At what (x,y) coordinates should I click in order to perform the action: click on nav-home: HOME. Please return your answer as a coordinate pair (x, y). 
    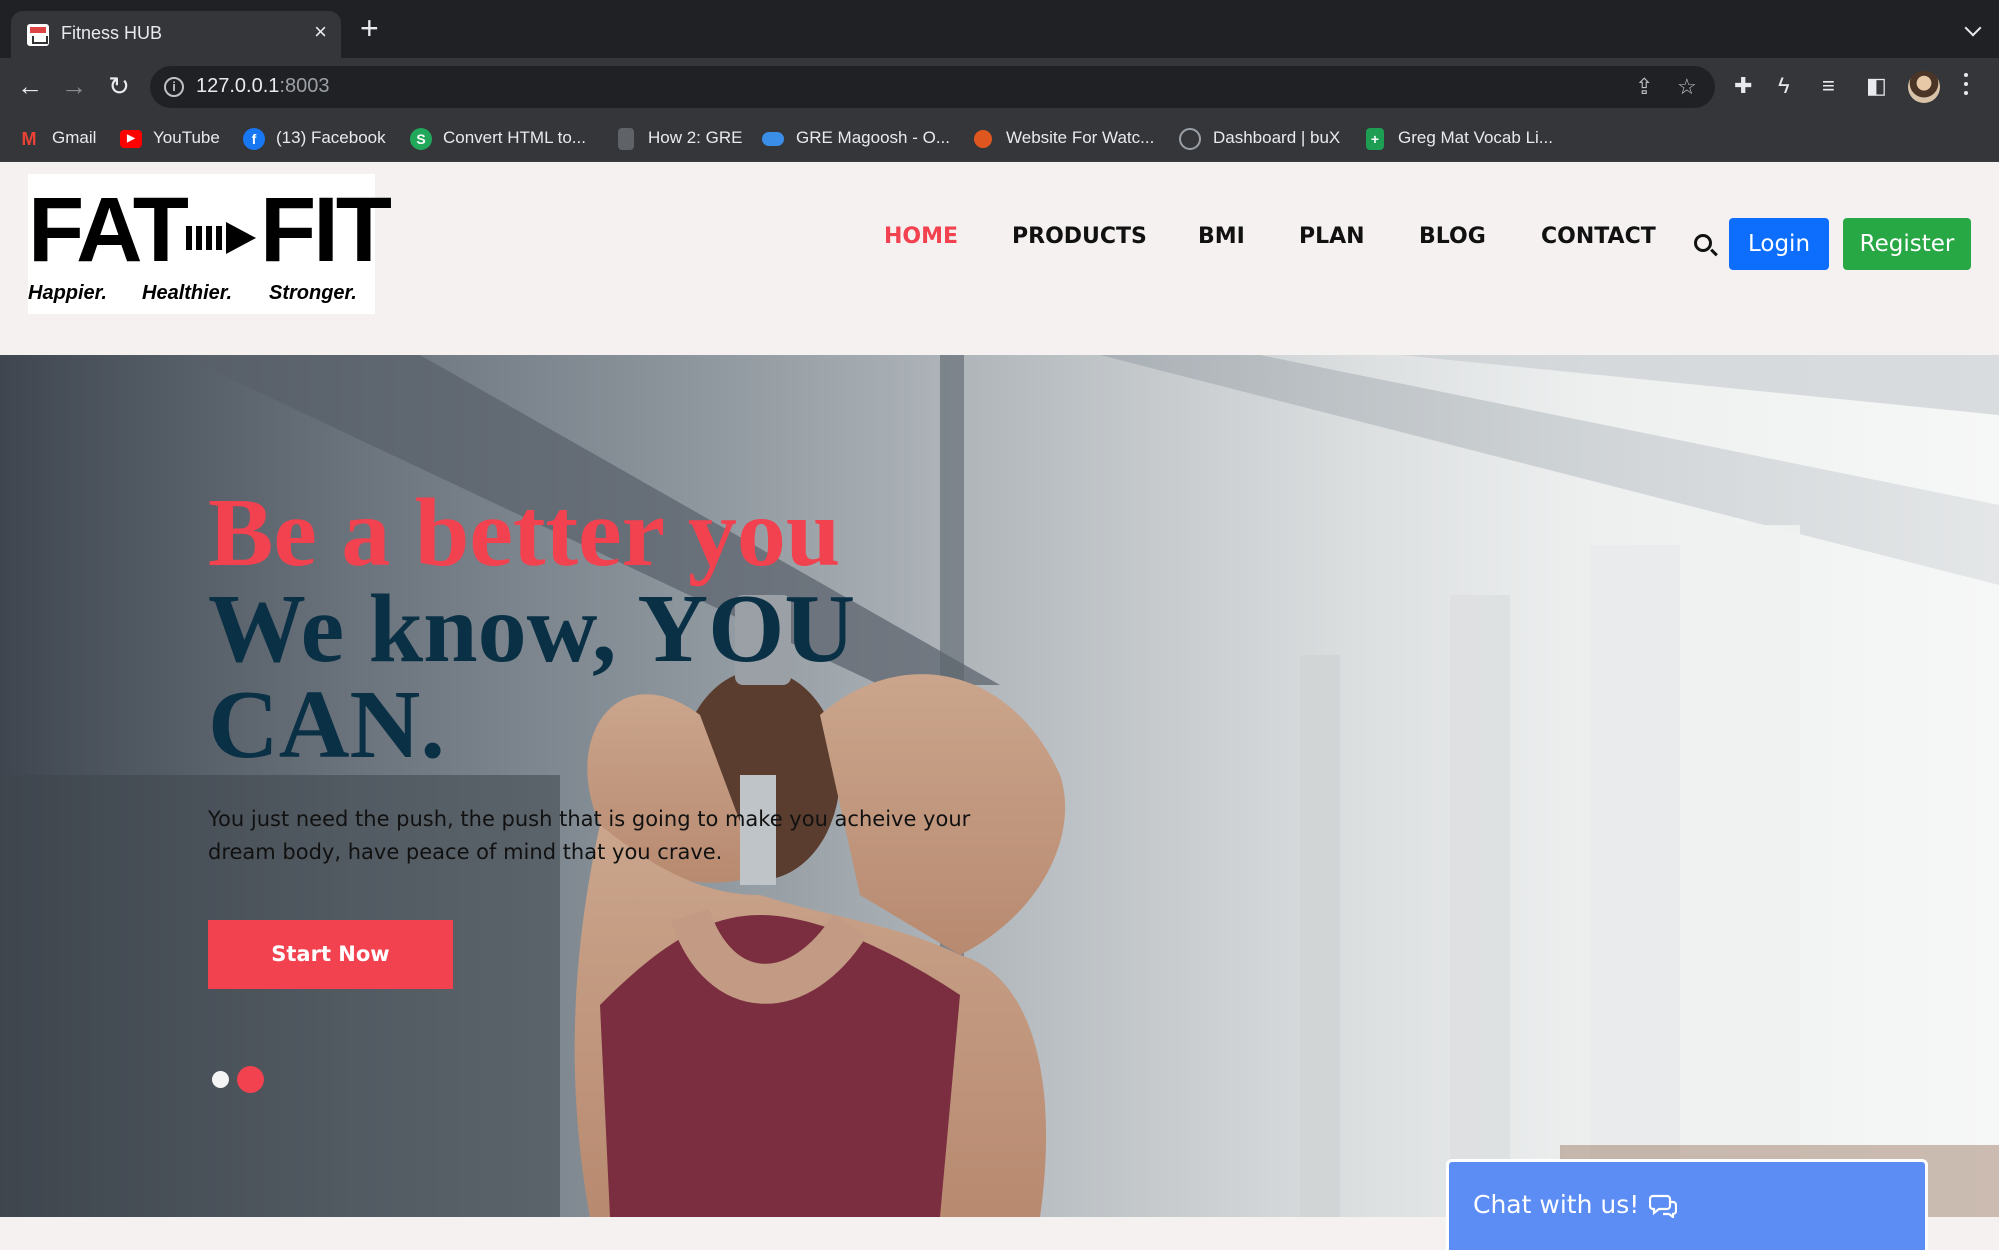
    Looking at the image, I should click on (921, 236).